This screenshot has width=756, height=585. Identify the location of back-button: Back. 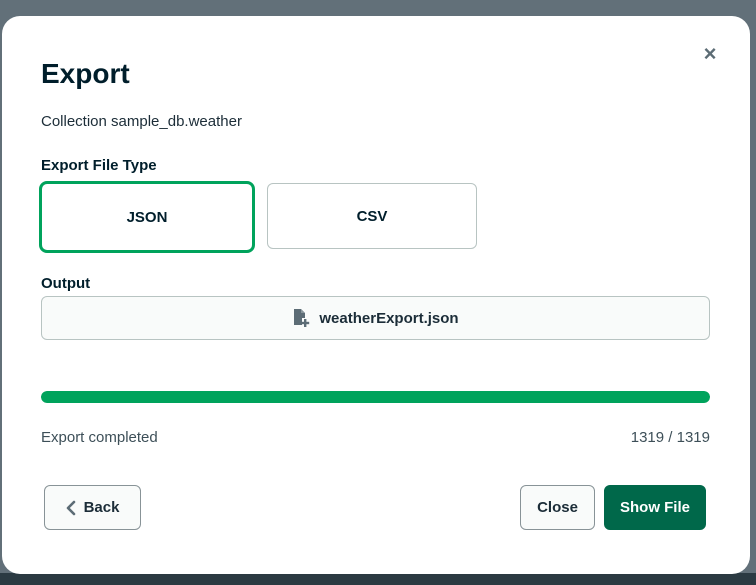
(92, 507).